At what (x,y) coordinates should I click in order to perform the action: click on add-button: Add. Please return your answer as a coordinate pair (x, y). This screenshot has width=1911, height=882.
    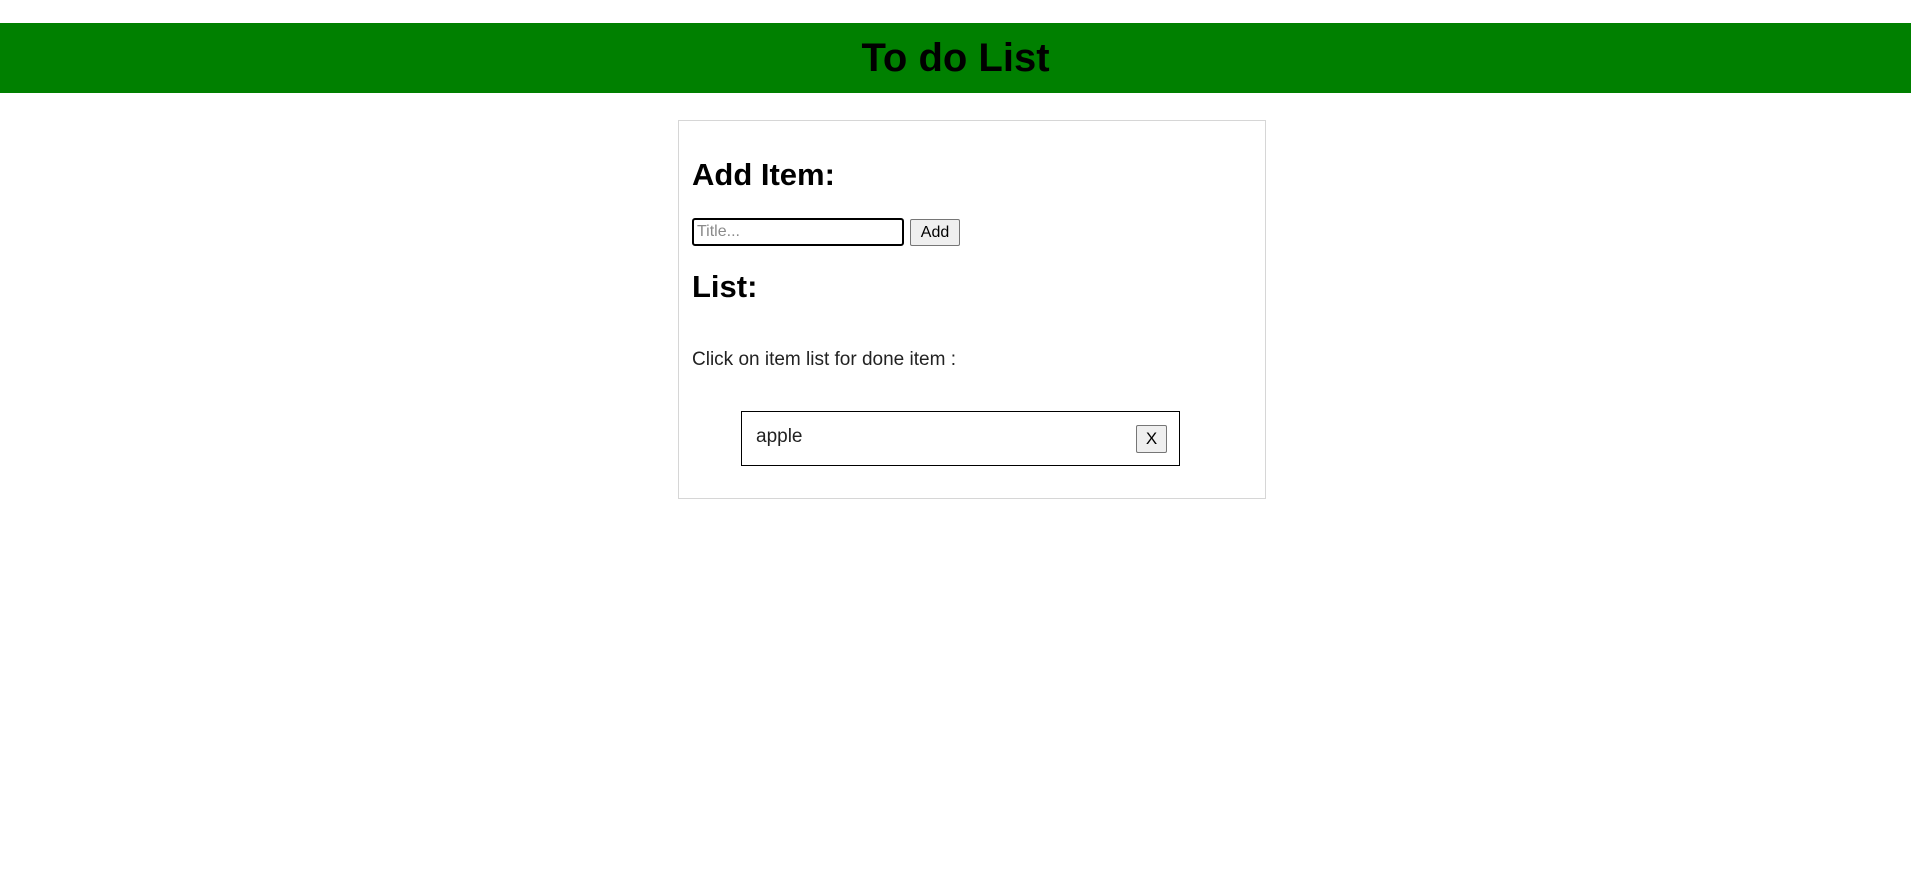
    Looking at the image, I should click on (935, 232).